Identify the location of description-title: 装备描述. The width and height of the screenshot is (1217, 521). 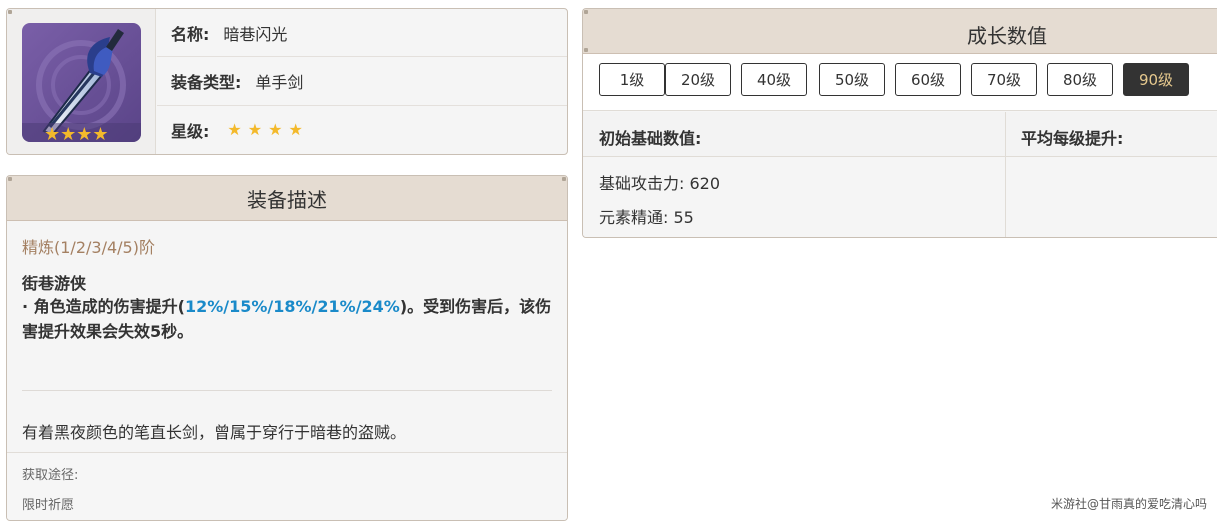
(287, 198).